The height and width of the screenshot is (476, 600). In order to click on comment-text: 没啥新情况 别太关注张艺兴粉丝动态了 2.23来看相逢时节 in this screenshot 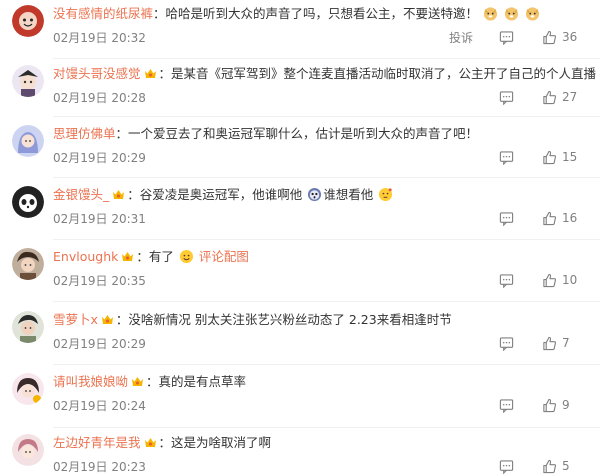, I will do `click(290, 319)`.